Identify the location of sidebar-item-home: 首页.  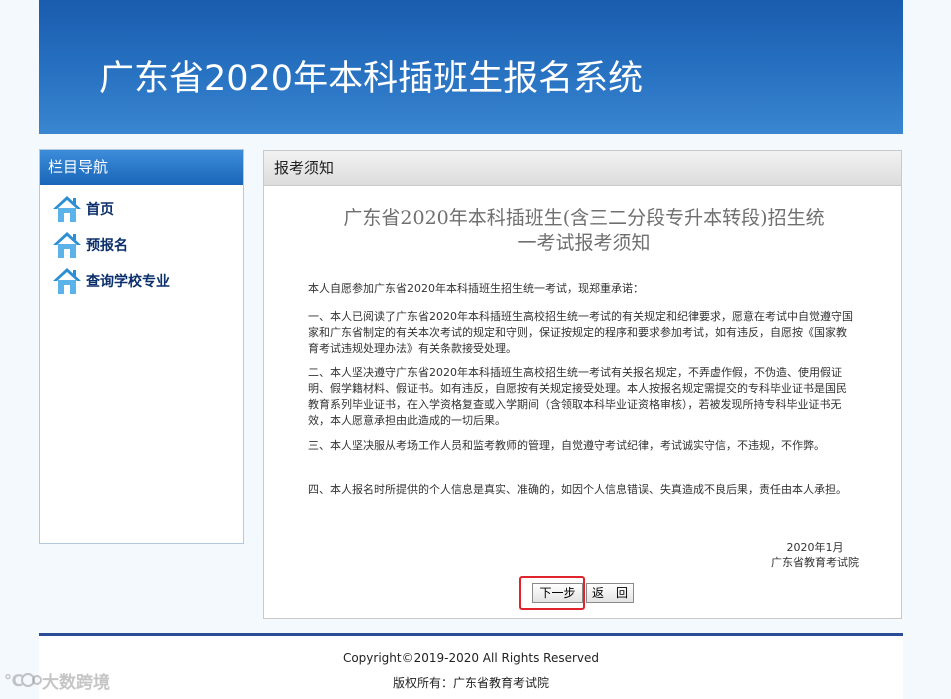
(83, 209).